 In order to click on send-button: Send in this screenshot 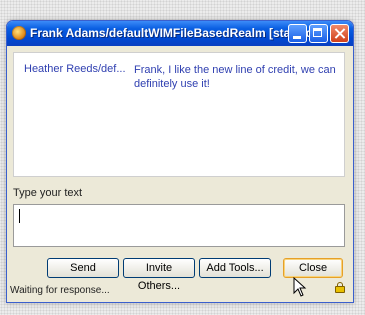, I will do `click(83, 268)`.